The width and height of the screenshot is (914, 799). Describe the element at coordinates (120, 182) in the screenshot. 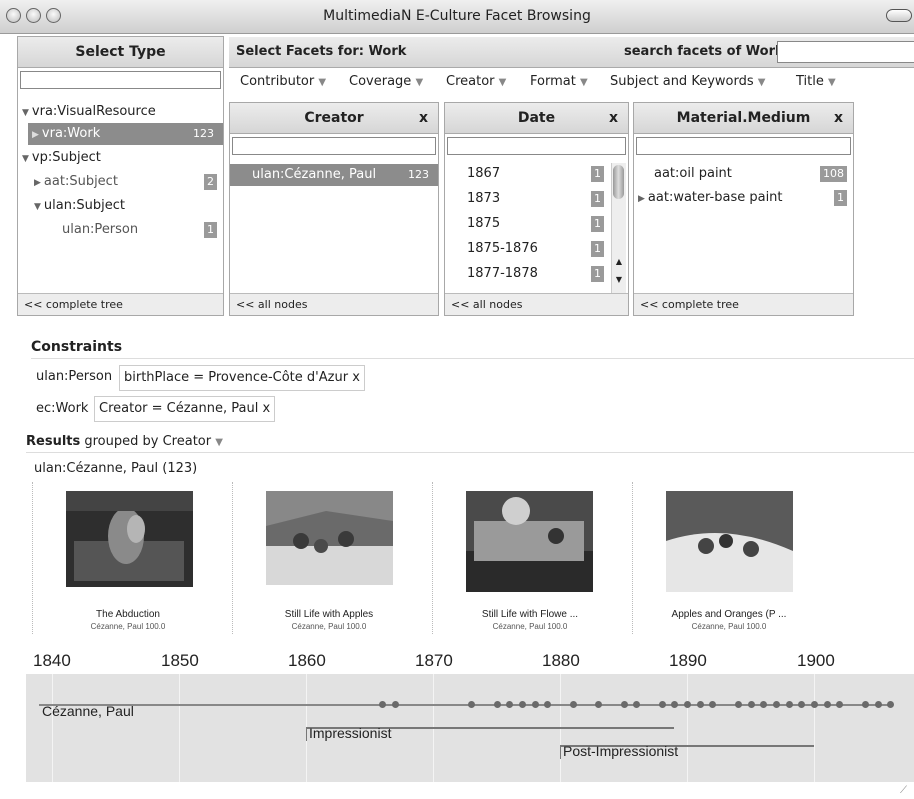

I see `tree-item-aat-subject: ▶ aat:Subject 2` at that location.